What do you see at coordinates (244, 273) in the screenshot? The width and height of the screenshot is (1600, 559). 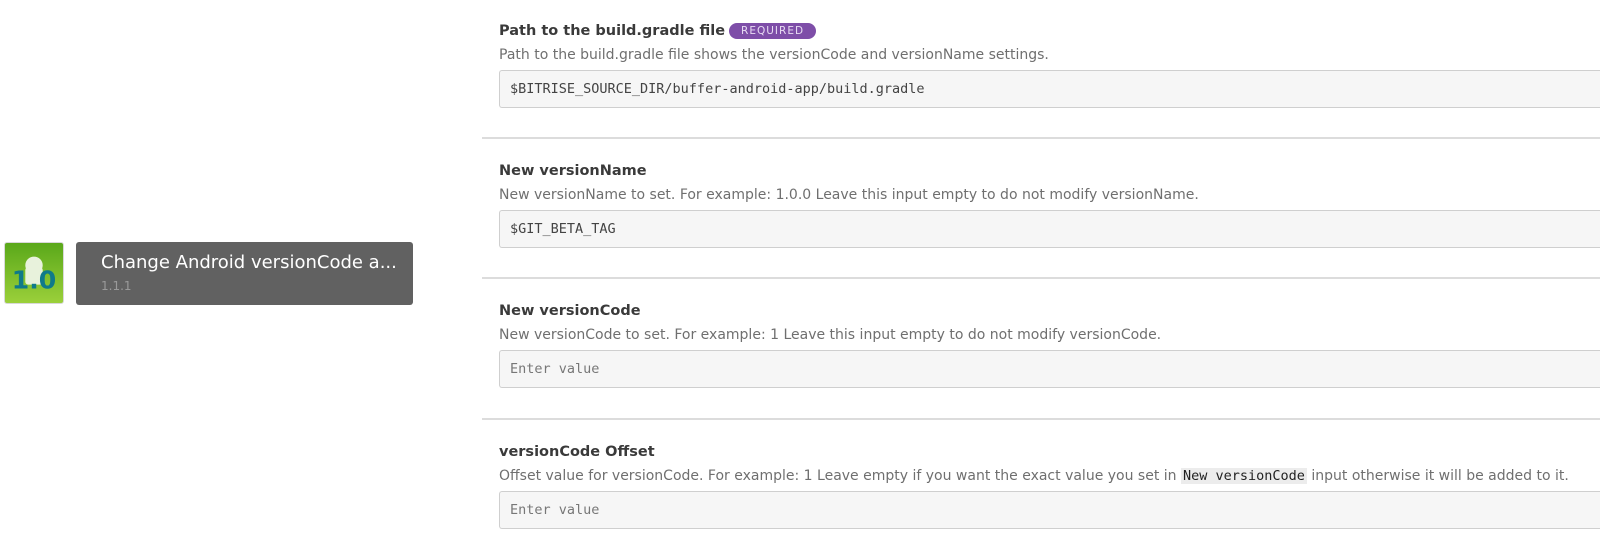 I see `step-card: Change Android versionCode a... 1.1.1` at bounding box center [244, 273].